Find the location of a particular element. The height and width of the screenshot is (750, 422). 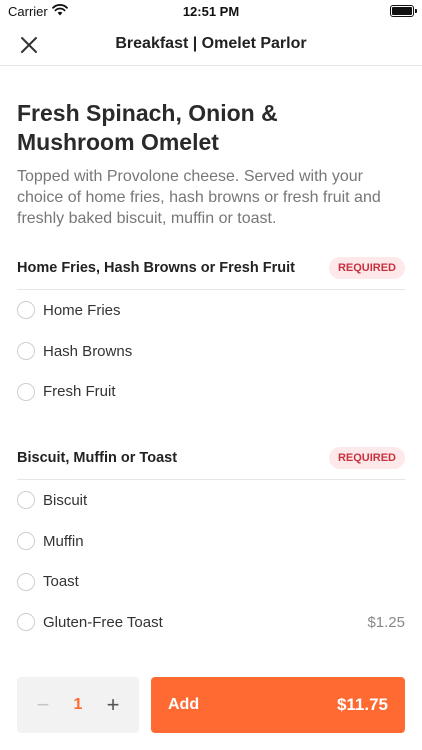

status-bar: Carrier 12:51 PM is located at coordinates (211, 12).